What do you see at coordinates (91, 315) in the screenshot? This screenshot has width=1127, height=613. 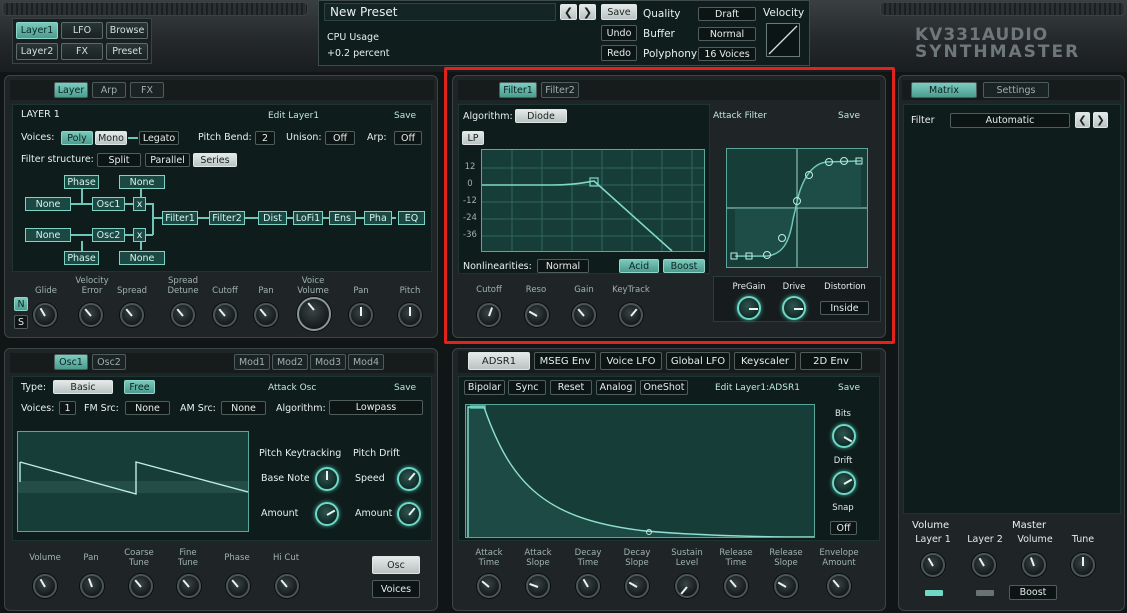 I see `velocity-error-knob` at bounding box center [91, 315].